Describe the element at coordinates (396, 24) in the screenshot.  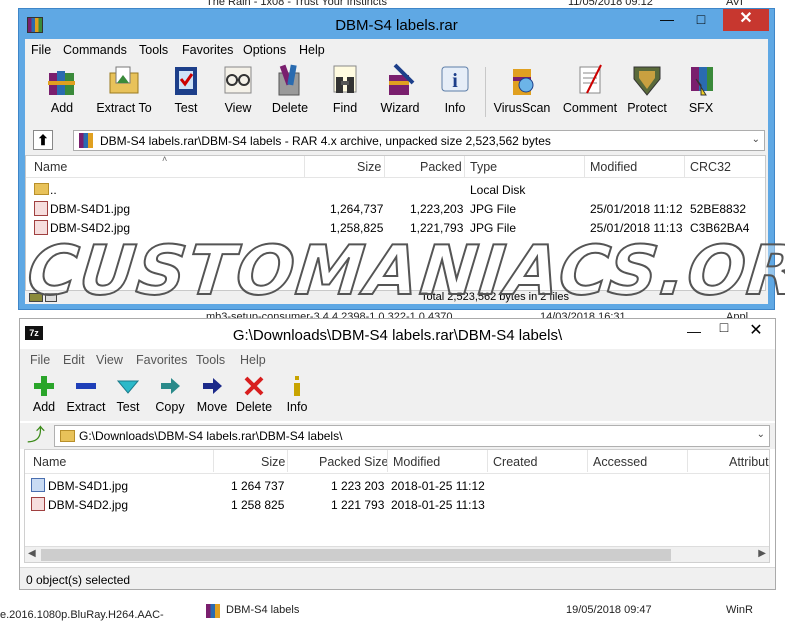
I see `winrar-titlebar: DBM-S4 labels.rar — □ ✕` at that location.